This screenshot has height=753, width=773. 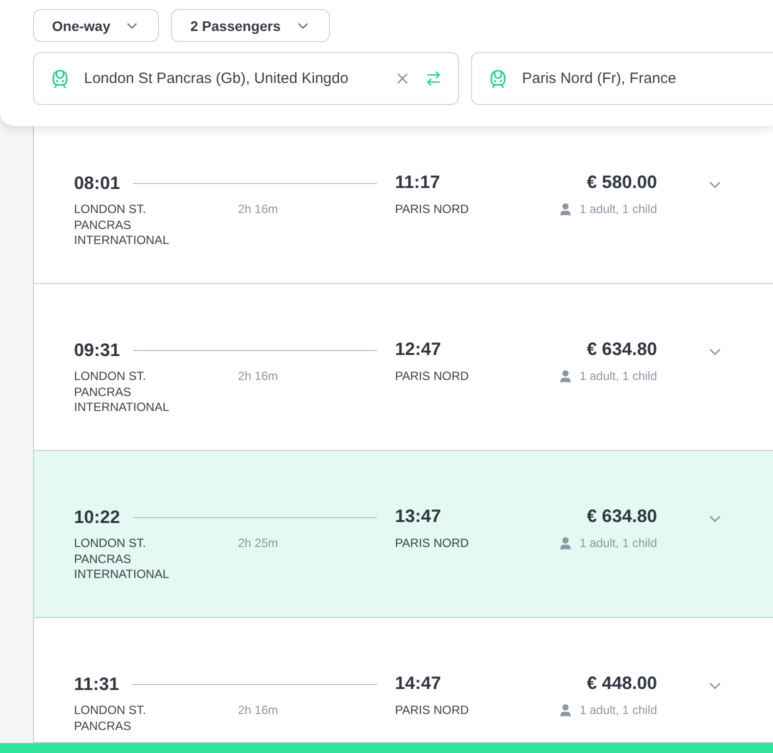 I want to click on departure-time: 08:01, so click(x=97, y=183).